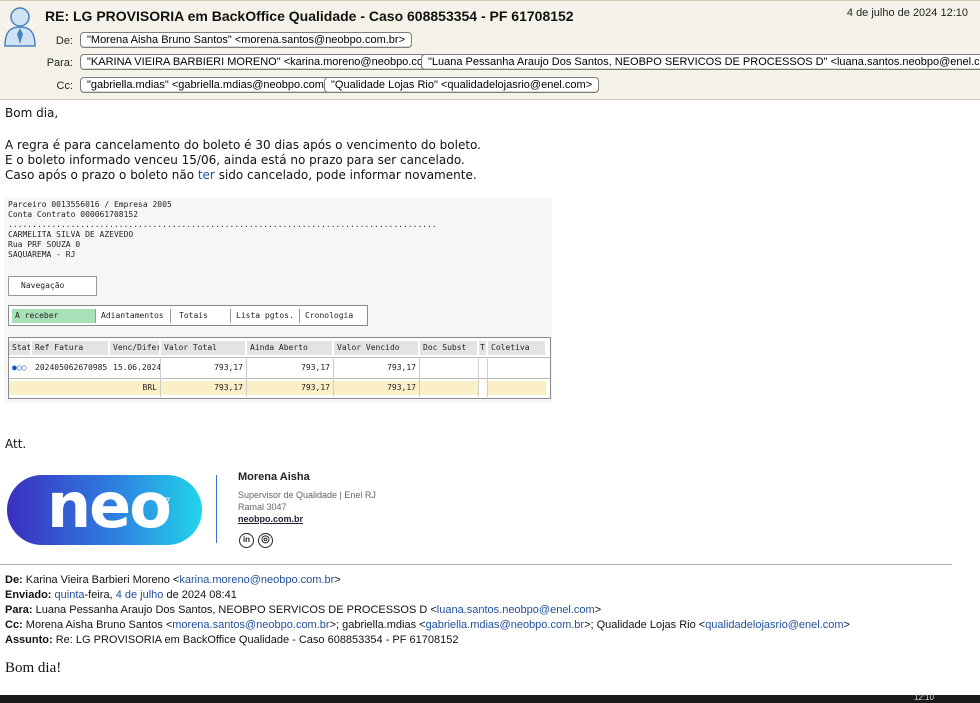 Image resolution: width=980 pixels, height=703 pixels. Describe the element at coordinates (377, 625) in the screenshot. I see `quoted-text: >; gabriella.mdias <` at that location.